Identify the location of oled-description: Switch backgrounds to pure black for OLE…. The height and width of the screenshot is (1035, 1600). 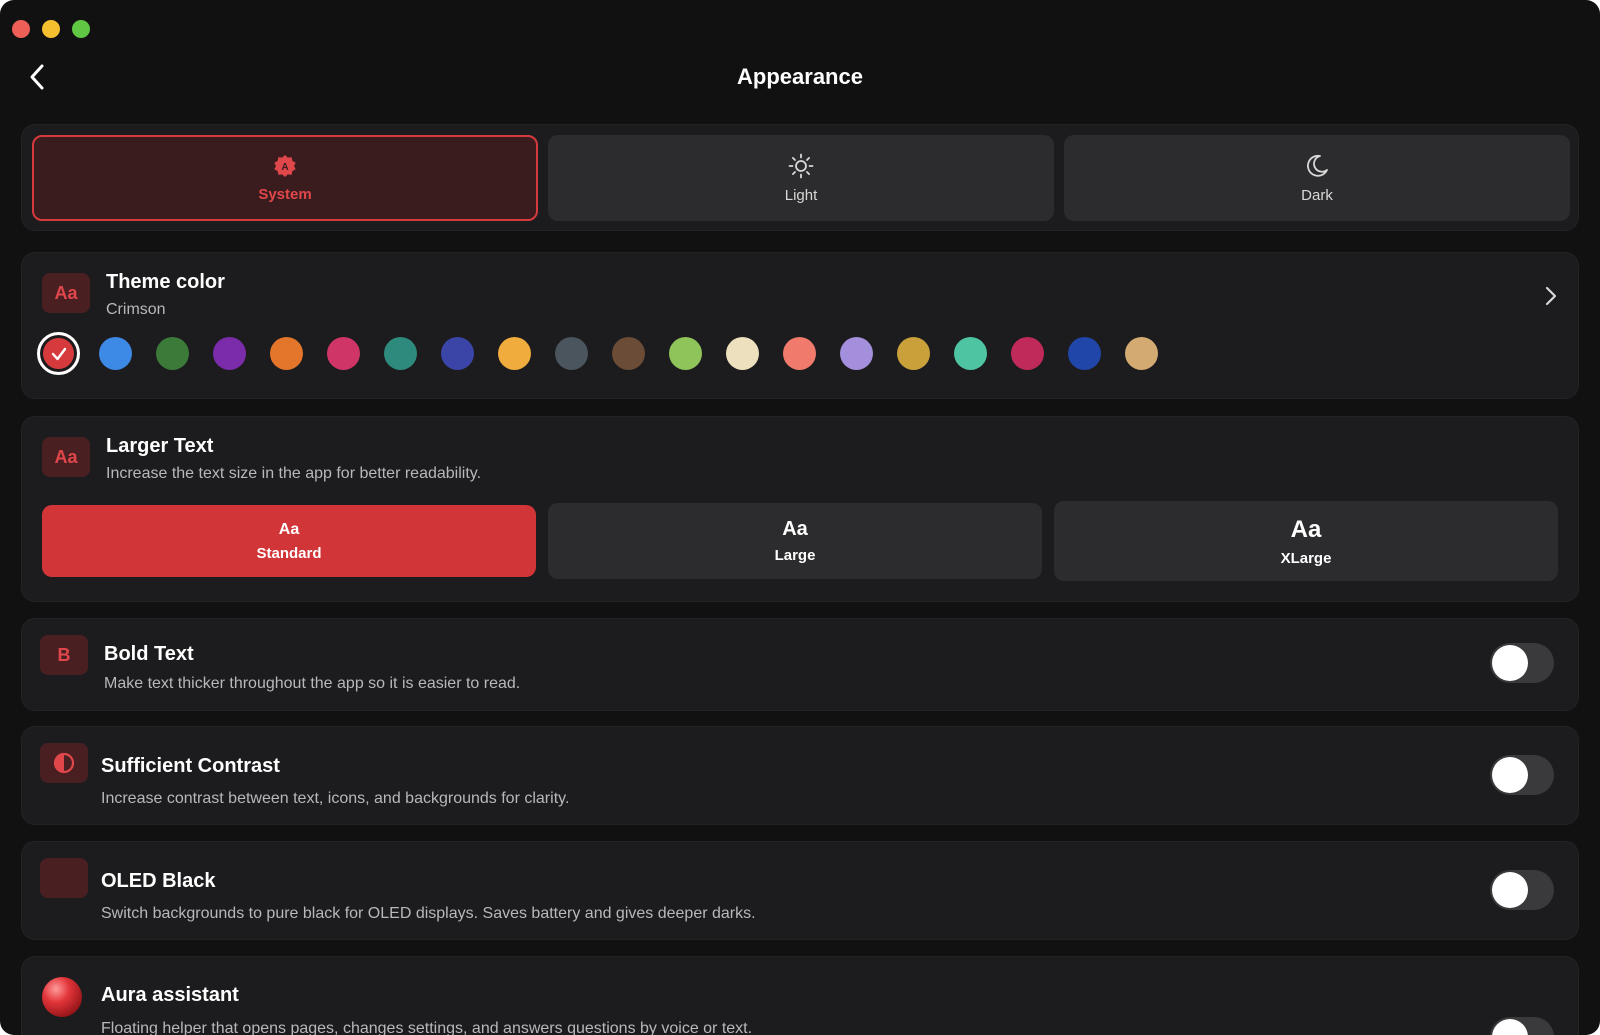
(428, 913).